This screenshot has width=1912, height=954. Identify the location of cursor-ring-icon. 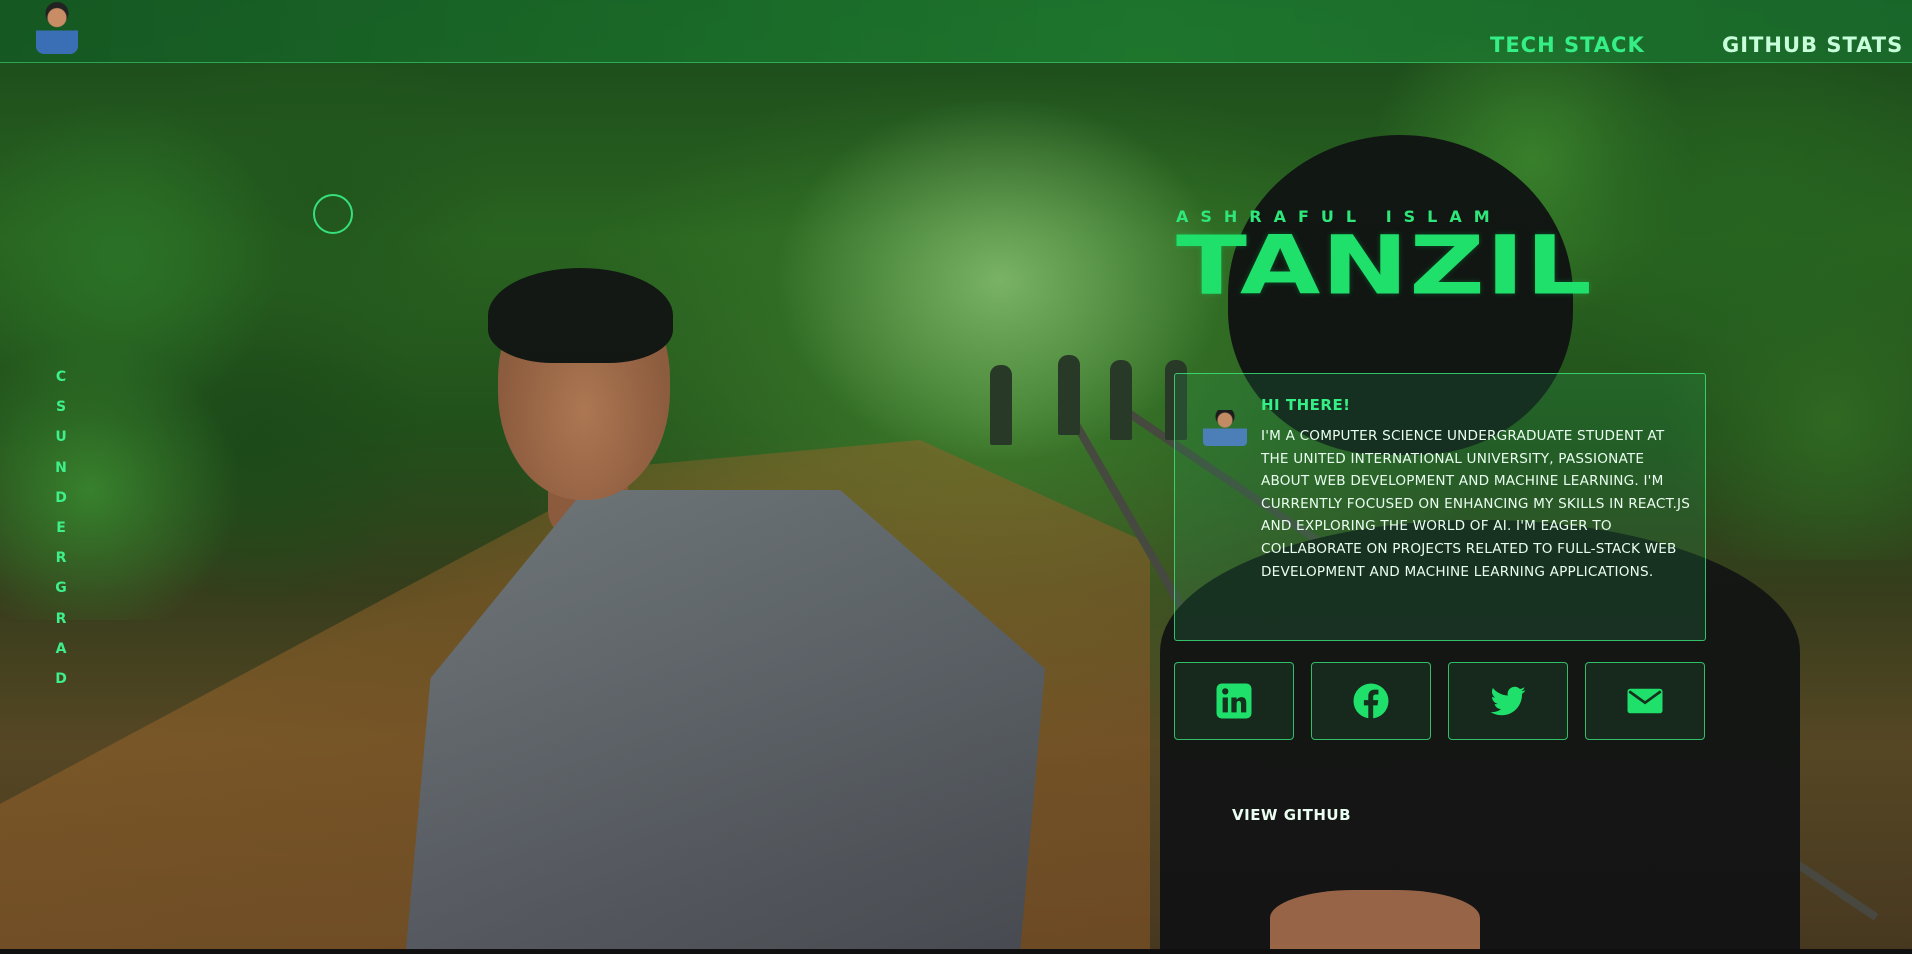
(333, 214).